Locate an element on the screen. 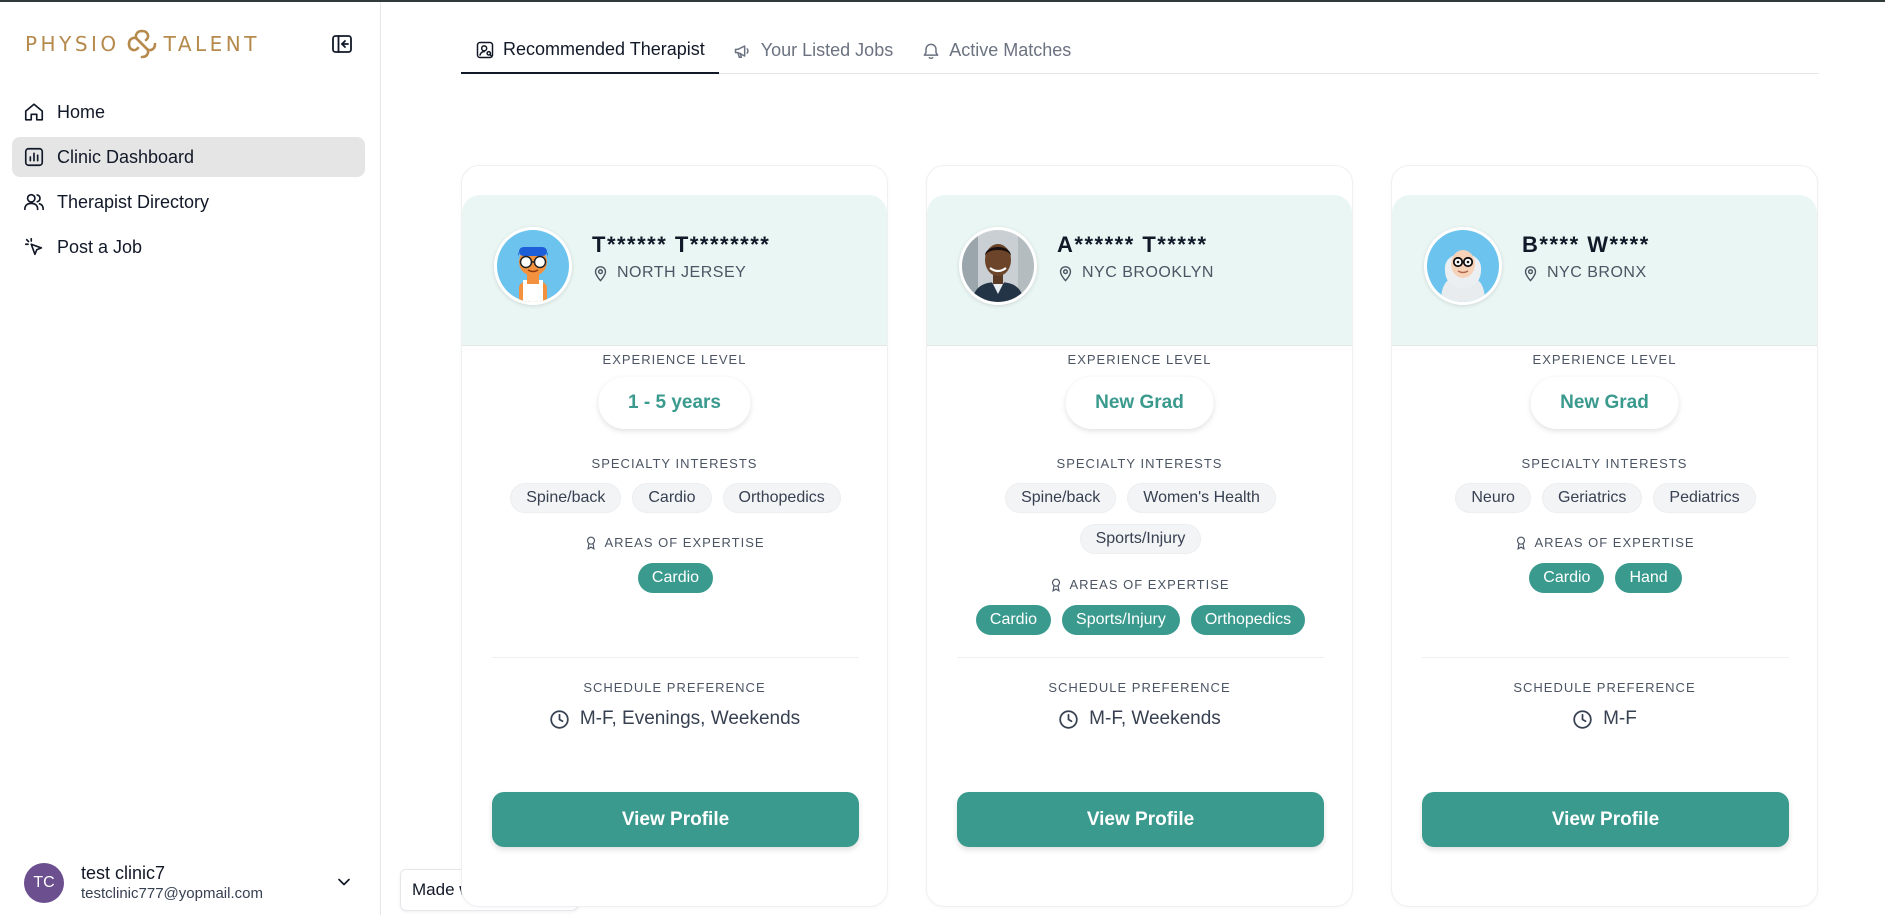  expertise-chips: Cardio Sports/Injury Orthopedics is located at coordinates (1140, 620).